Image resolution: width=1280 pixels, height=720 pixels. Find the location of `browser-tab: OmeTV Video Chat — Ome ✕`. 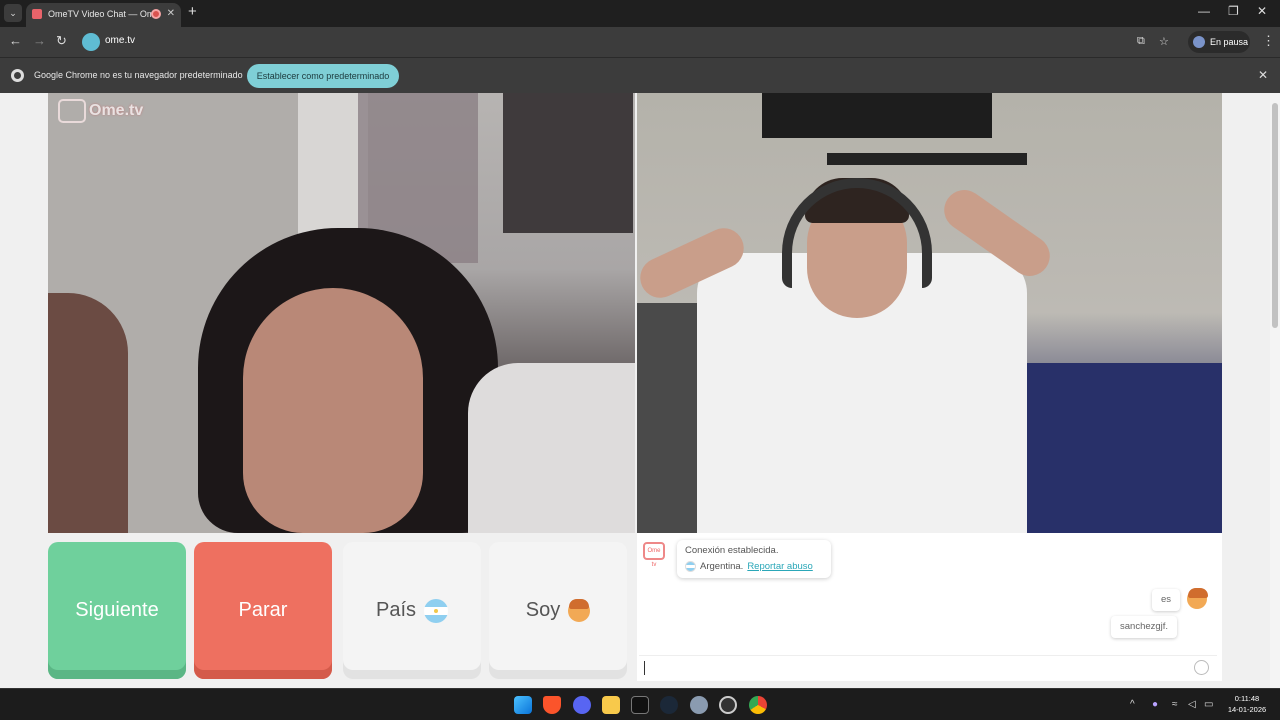

browser-tab: OmeTV Video Chat — Ome ✕ is located at coordinates (103, 15).